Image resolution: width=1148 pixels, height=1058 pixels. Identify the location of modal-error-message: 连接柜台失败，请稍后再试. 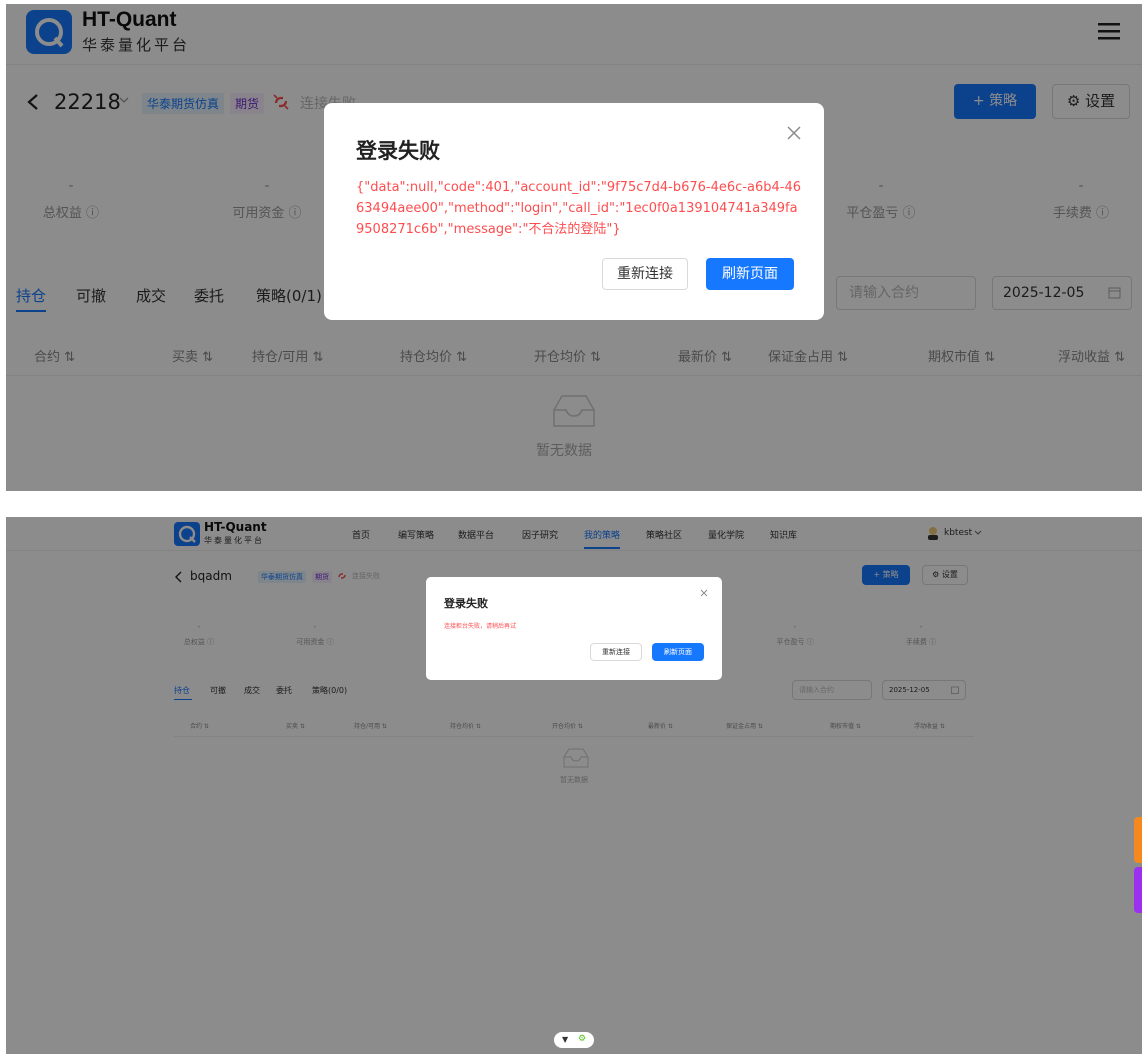
(480, 626).